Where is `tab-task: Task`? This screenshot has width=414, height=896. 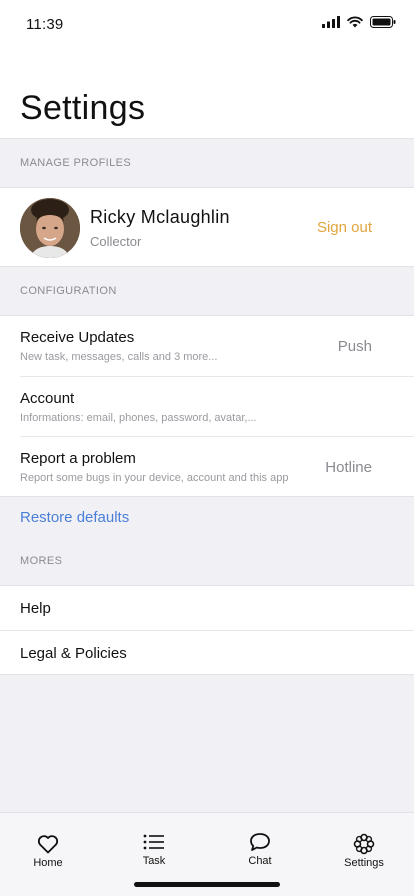
tab-task: Task is located at coordinates (154, 843).